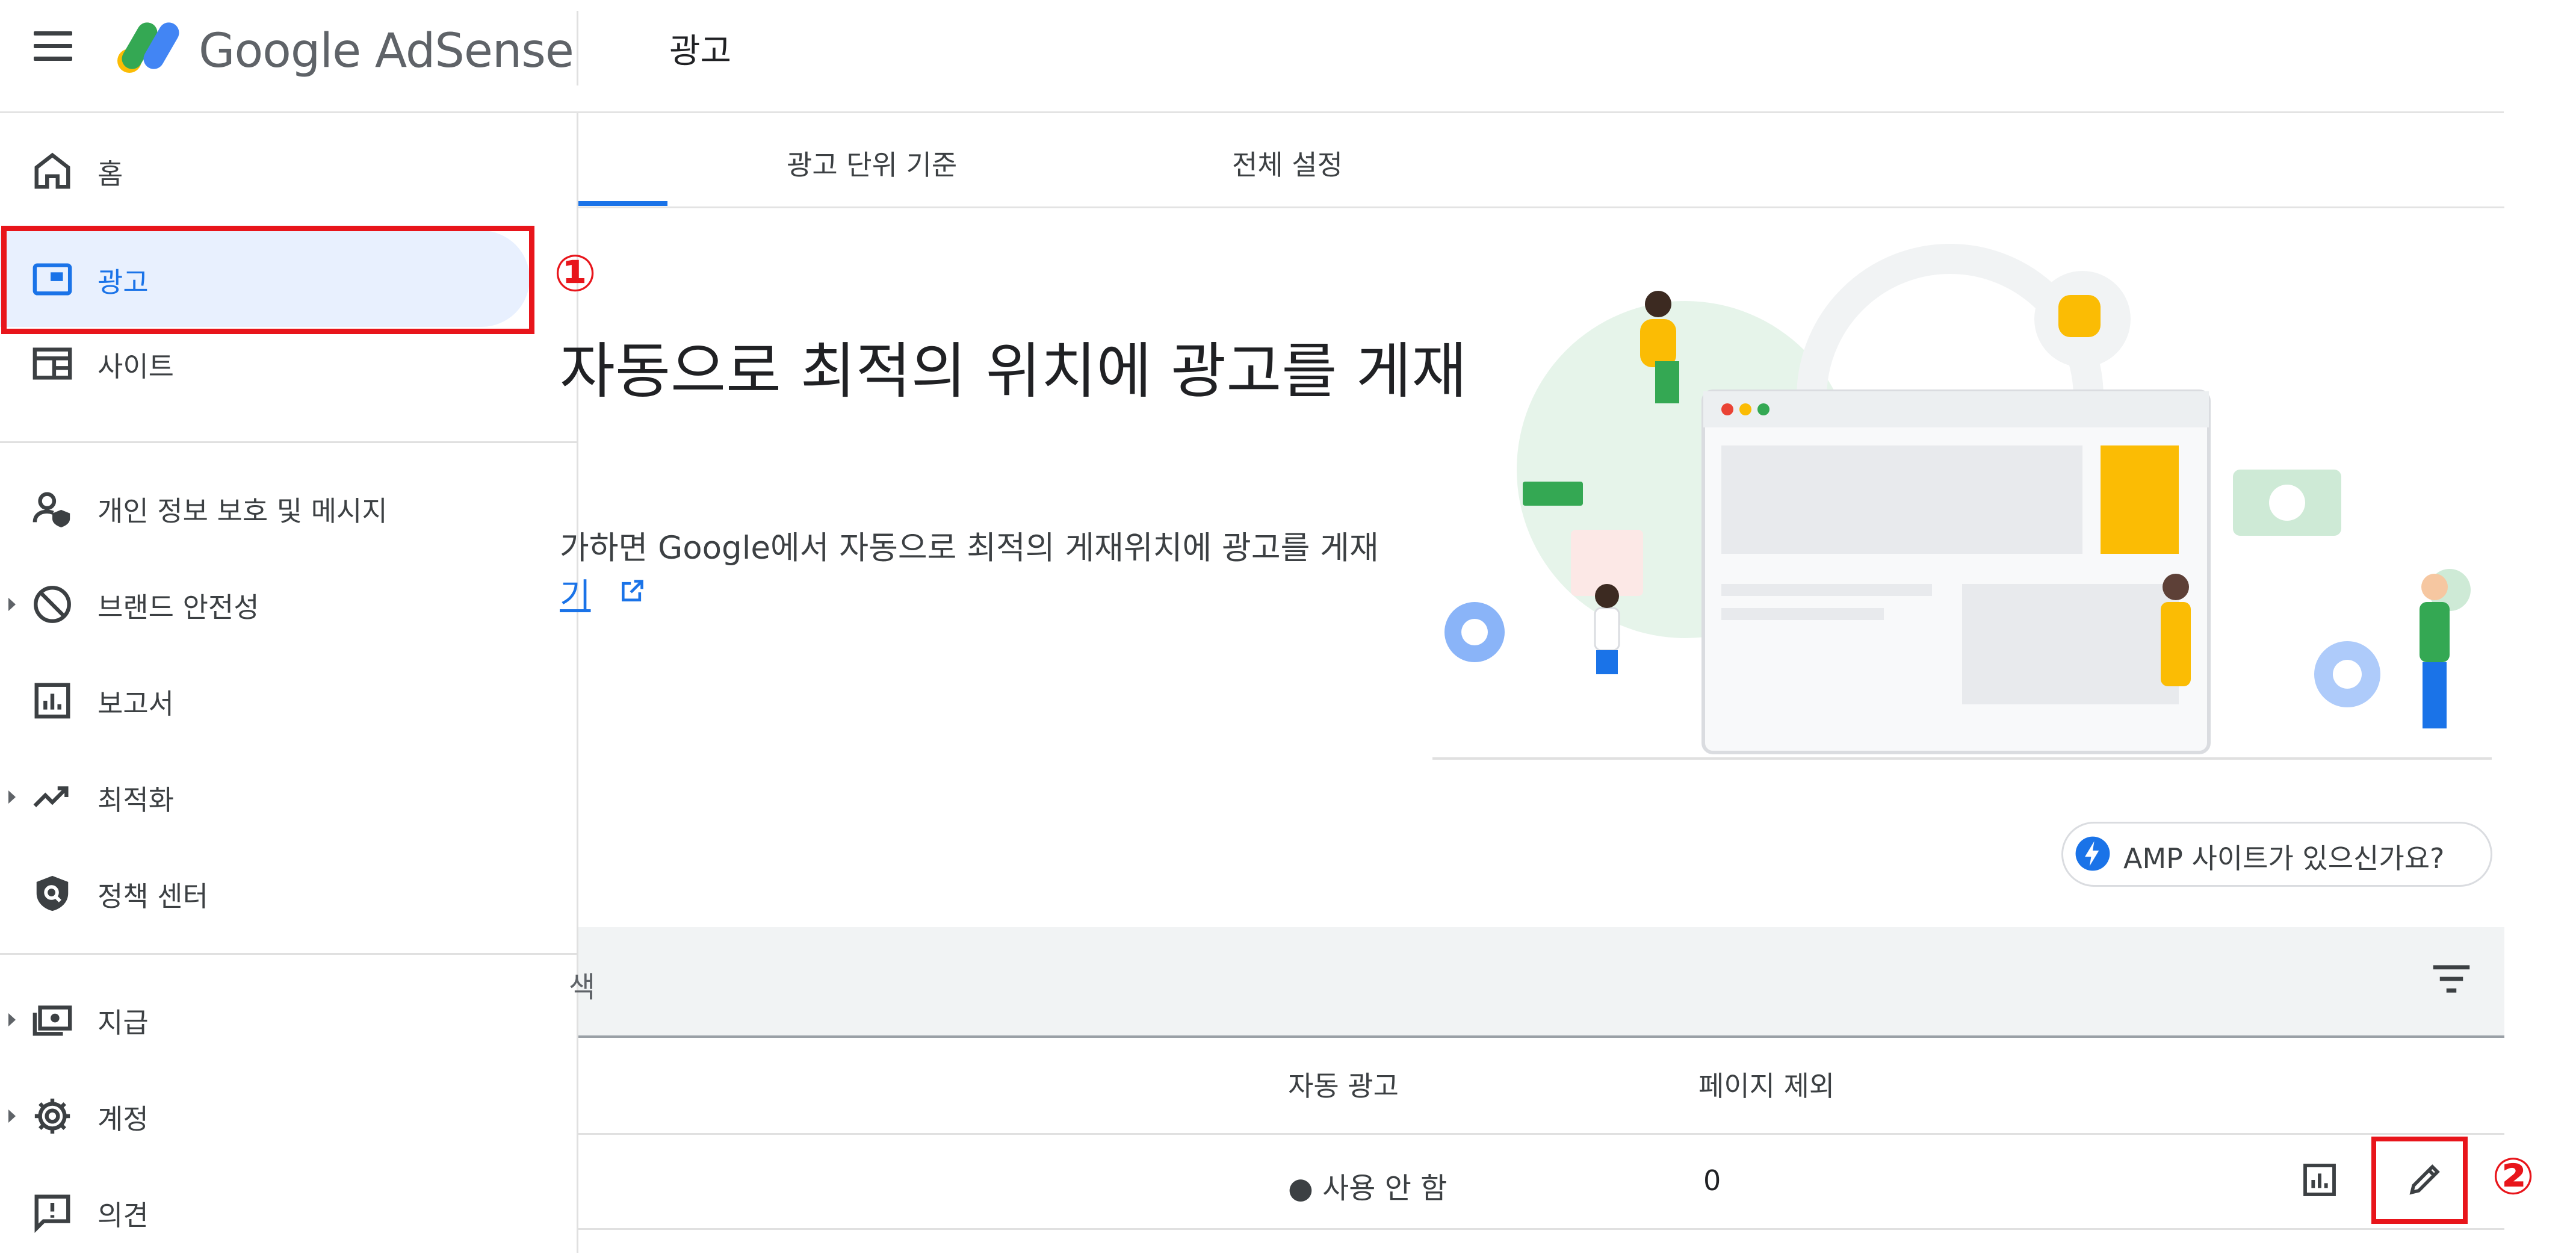  What do you see at coordinates (1014, 371) in the screenshot?
I see `hero-title: 자동으로 최적의 위치에 광고를 게재` at bounding box center [1014, 371].